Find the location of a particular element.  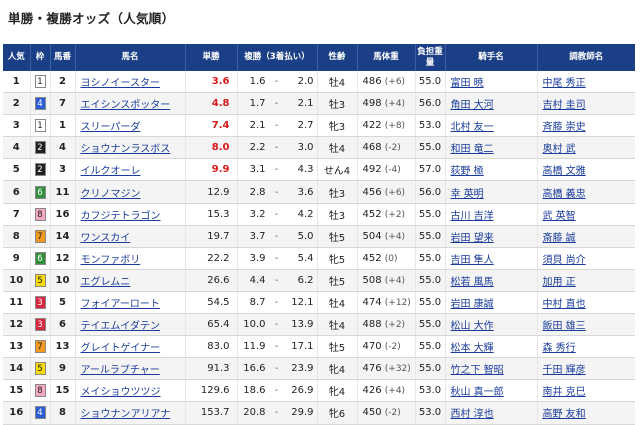

horse-name-link: クリノマジン is located at coordinates (111, 194).